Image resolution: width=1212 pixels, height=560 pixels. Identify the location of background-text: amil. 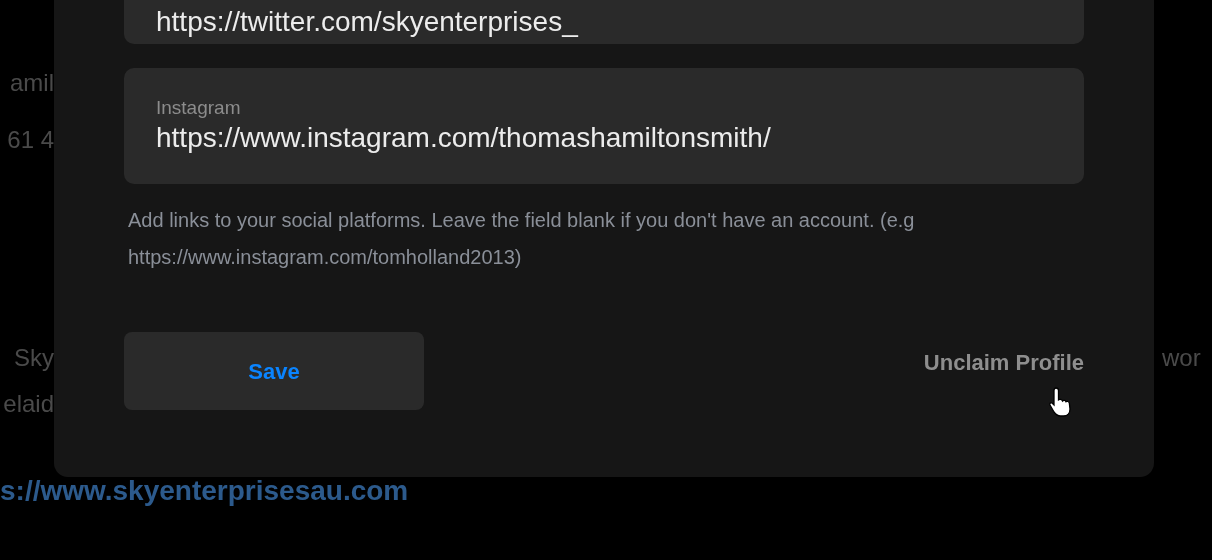
(32, 83).